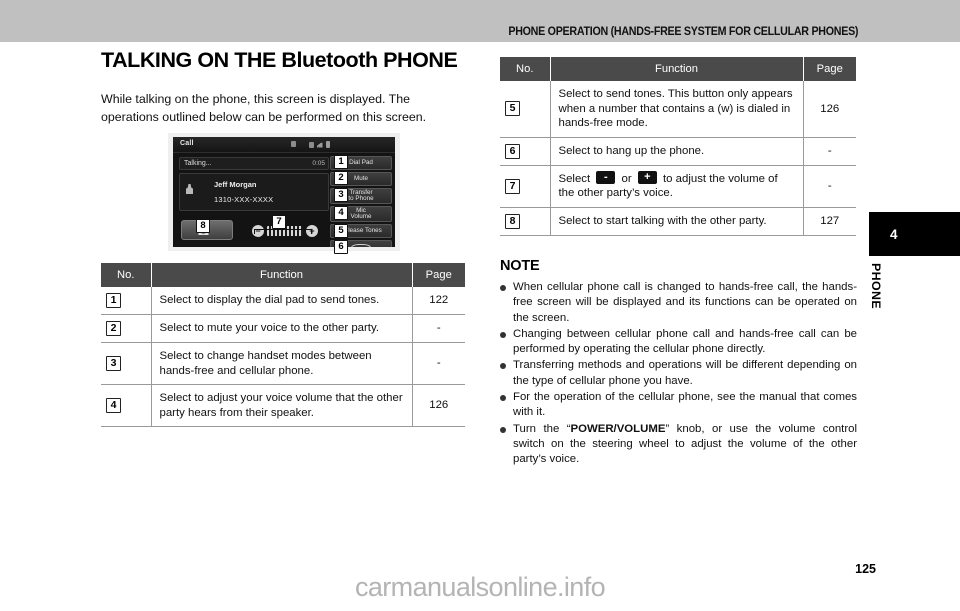  What do you see at coordinates (341, 231) in the screenshot?
I see `callout-5: 5` at bounding box center [341, 231].